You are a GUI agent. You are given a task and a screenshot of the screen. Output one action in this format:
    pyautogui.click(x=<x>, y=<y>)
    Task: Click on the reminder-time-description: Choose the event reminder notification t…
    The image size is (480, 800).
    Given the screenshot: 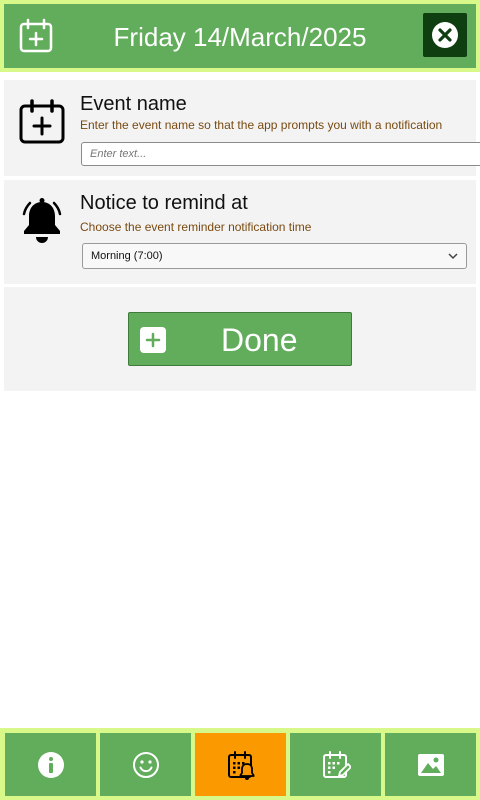 What is the action you would take?
    pyautogui.click(x=196, y=227)
    